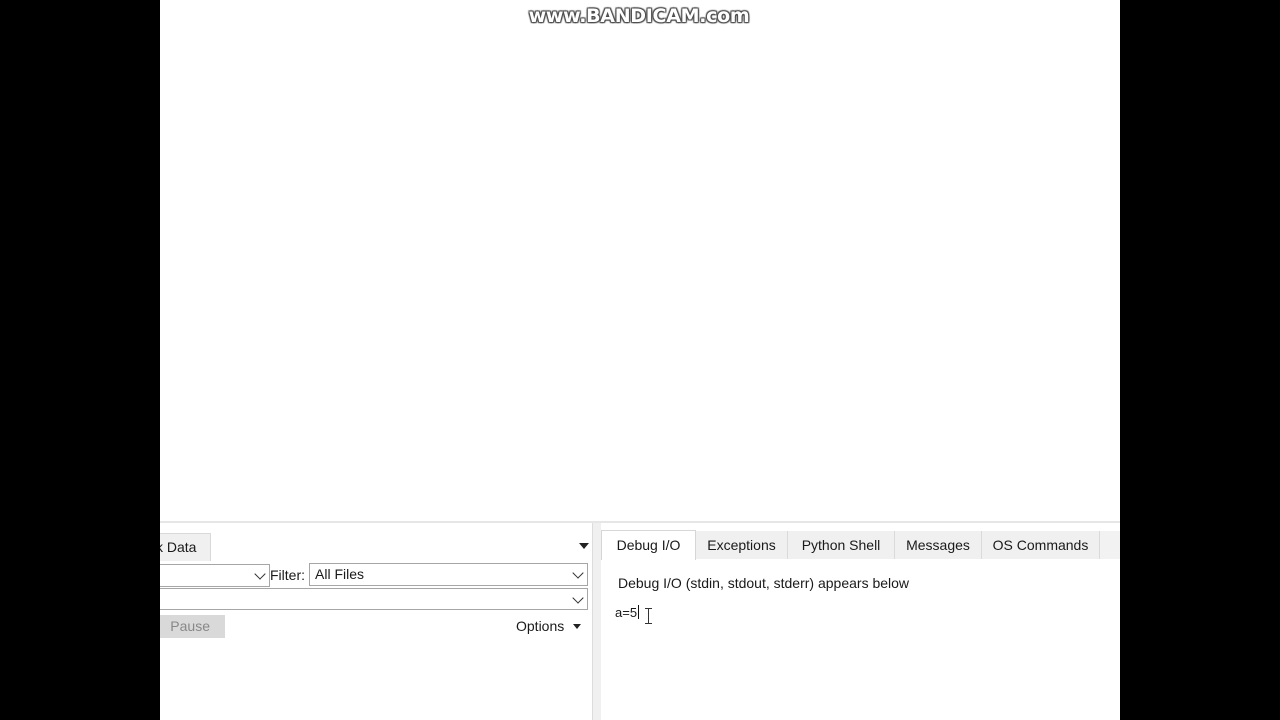 This screenshot has width=1280, height=720. I want to click on tab-exceptions: Exceptions, so click(742, 545).